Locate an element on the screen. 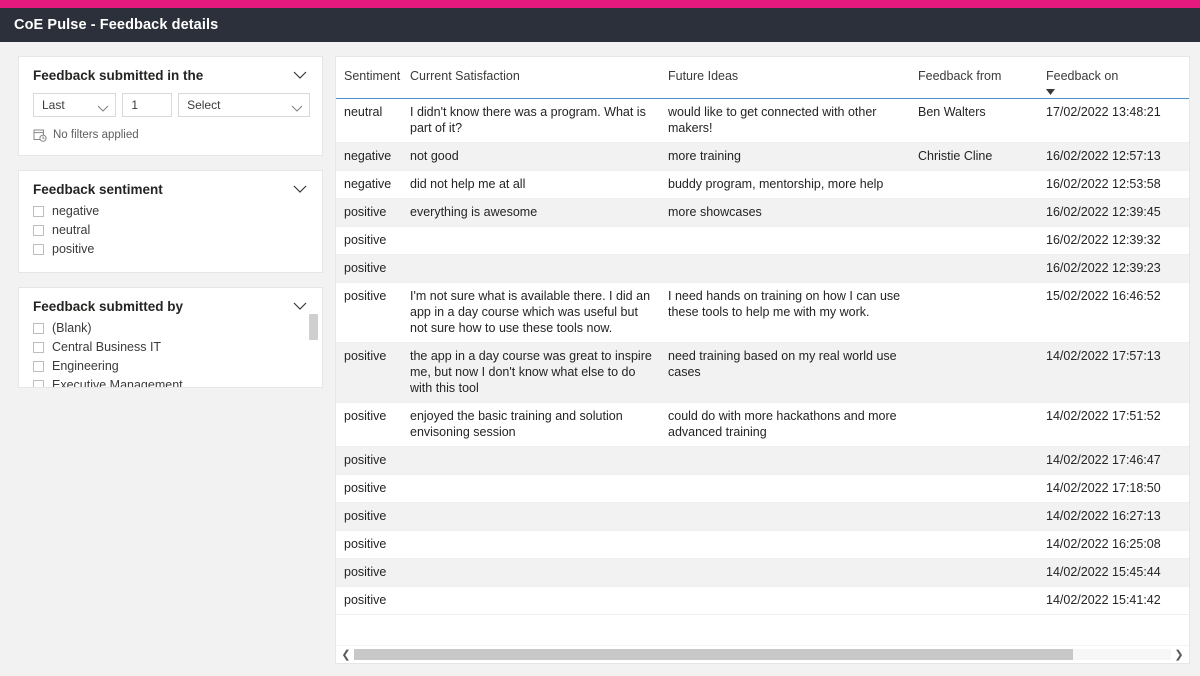 This screenshot has width=1200, height=676. cell-feedback-on: 16/02/2022 12:39:23 is located at coordinates (1108, 268).